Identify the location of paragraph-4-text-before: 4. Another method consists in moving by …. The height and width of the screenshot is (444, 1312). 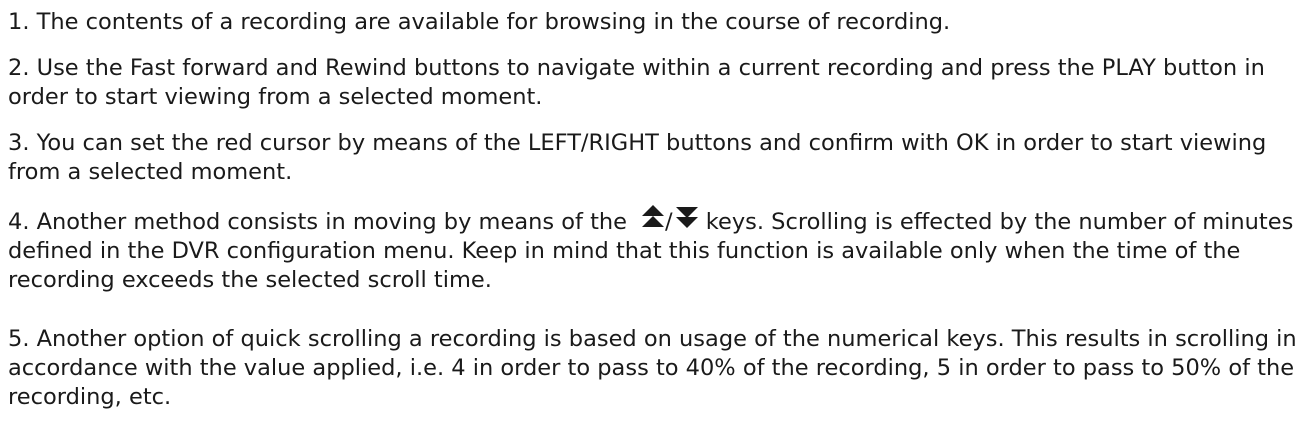
(318, 222).